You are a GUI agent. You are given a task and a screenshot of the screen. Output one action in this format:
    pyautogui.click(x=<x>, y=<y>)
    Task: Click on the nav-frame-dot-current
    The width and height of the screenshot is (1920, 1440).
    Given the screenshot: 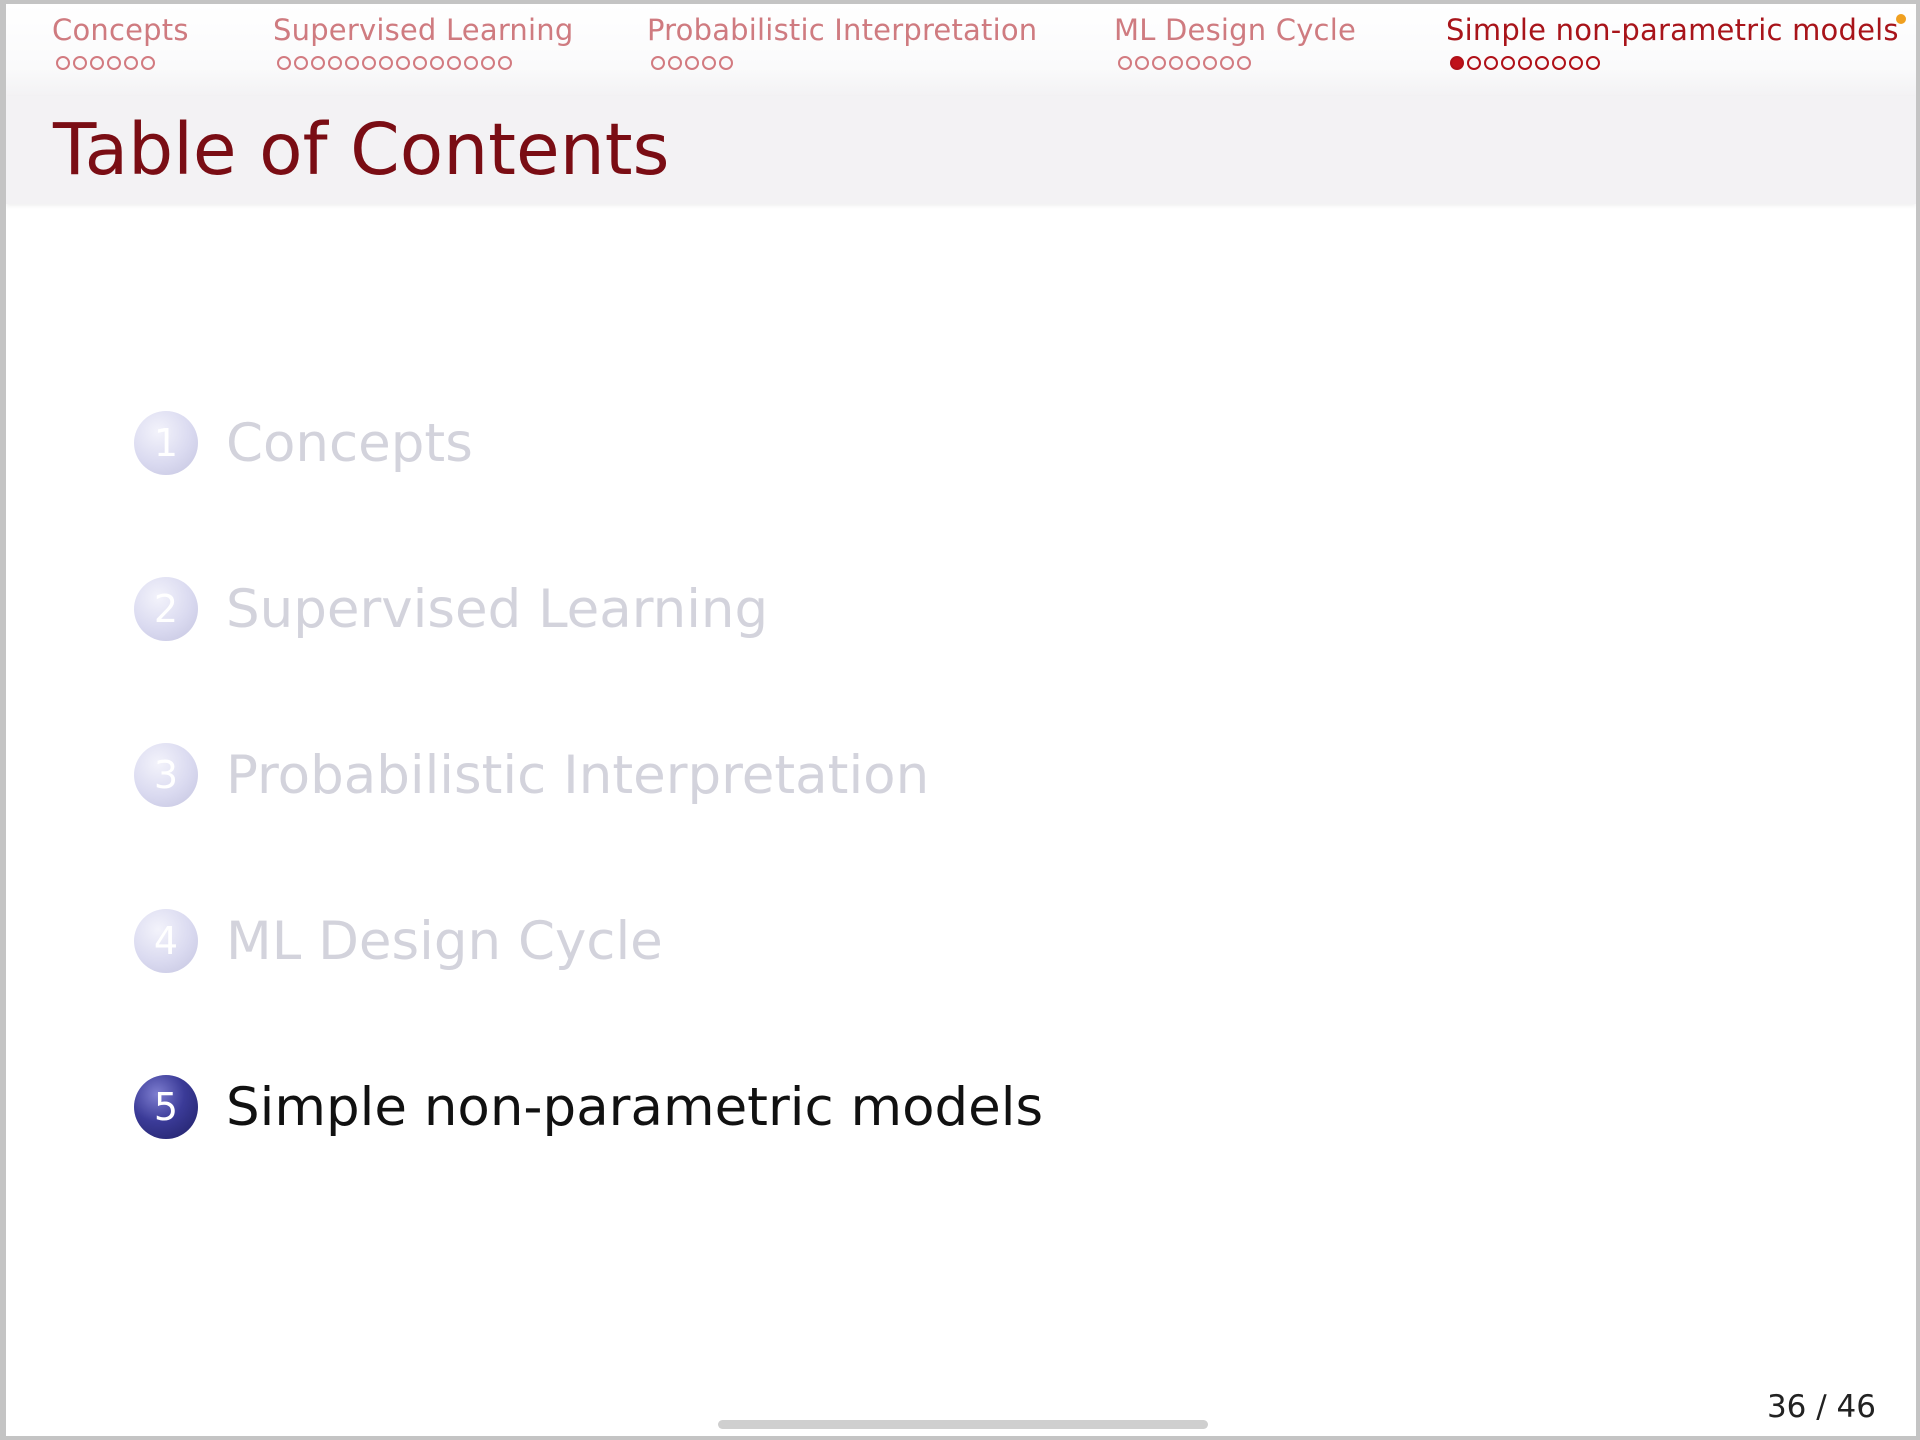 What is the action you would take?
    pyautogui.click(x=1457, y=63)
    